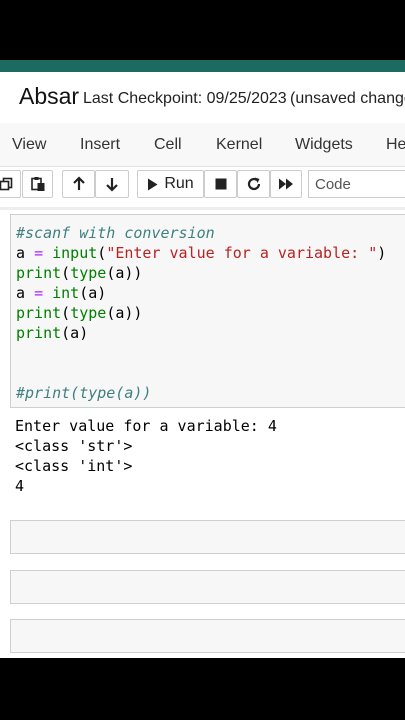 The height and width of the screenshot is (720, 405). I want to click on paste-button, so click(37, 184).